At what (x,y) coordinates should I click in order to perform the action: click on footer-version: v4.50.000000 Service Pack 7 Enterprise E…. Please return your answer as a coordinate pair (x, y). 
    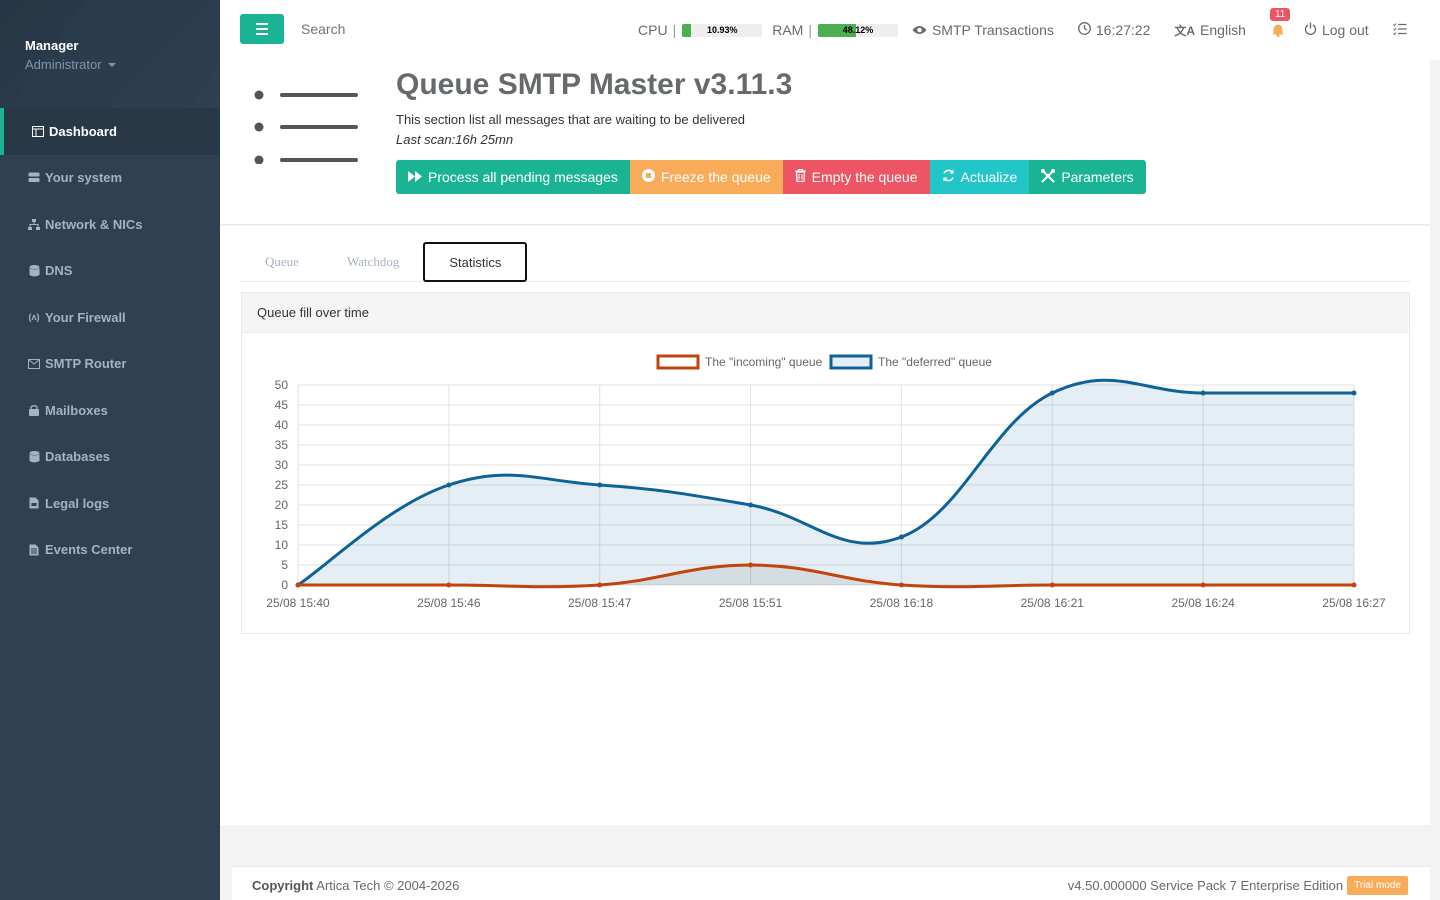
    Looking at the image, I should click on (1238, 885).